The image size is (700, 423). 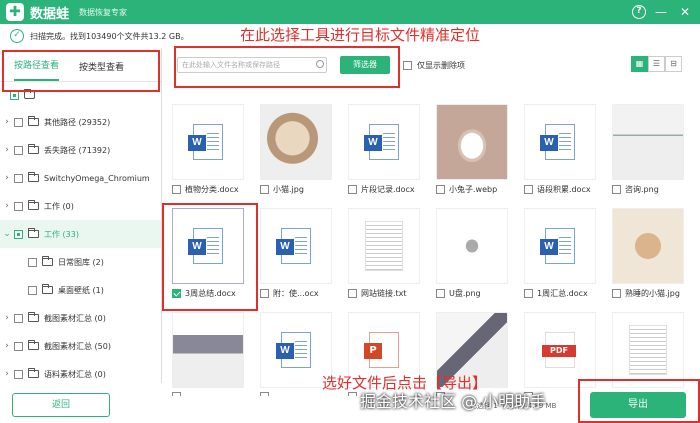 What do you see at coordinates (80, 206) in the screenshot?
I see `tree-node: › 工作 (0)` at bounding box center [80, 206].